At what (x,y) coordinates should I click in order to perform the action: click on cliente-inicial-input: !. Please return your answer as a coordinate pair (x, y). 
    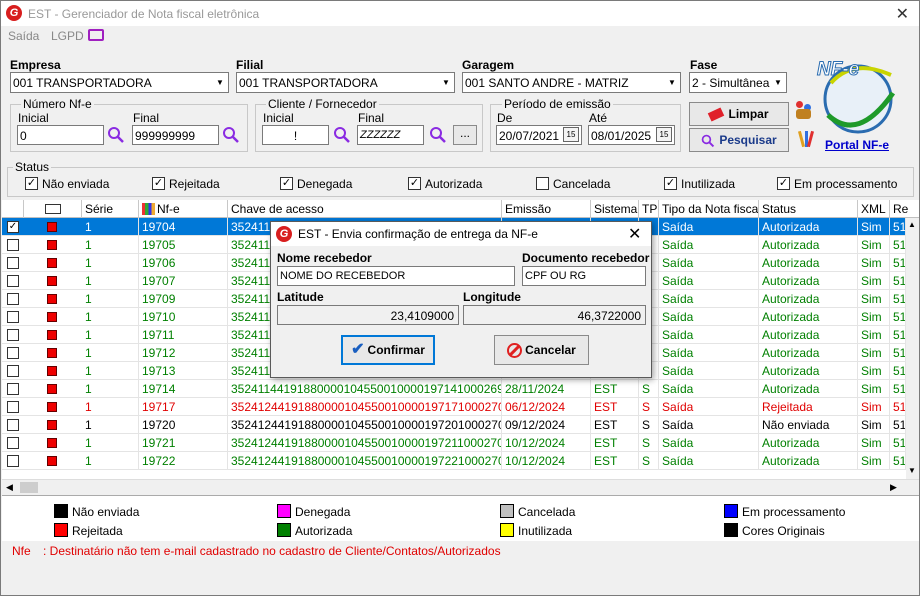
    Looking at the image, I should click on (295, 135).